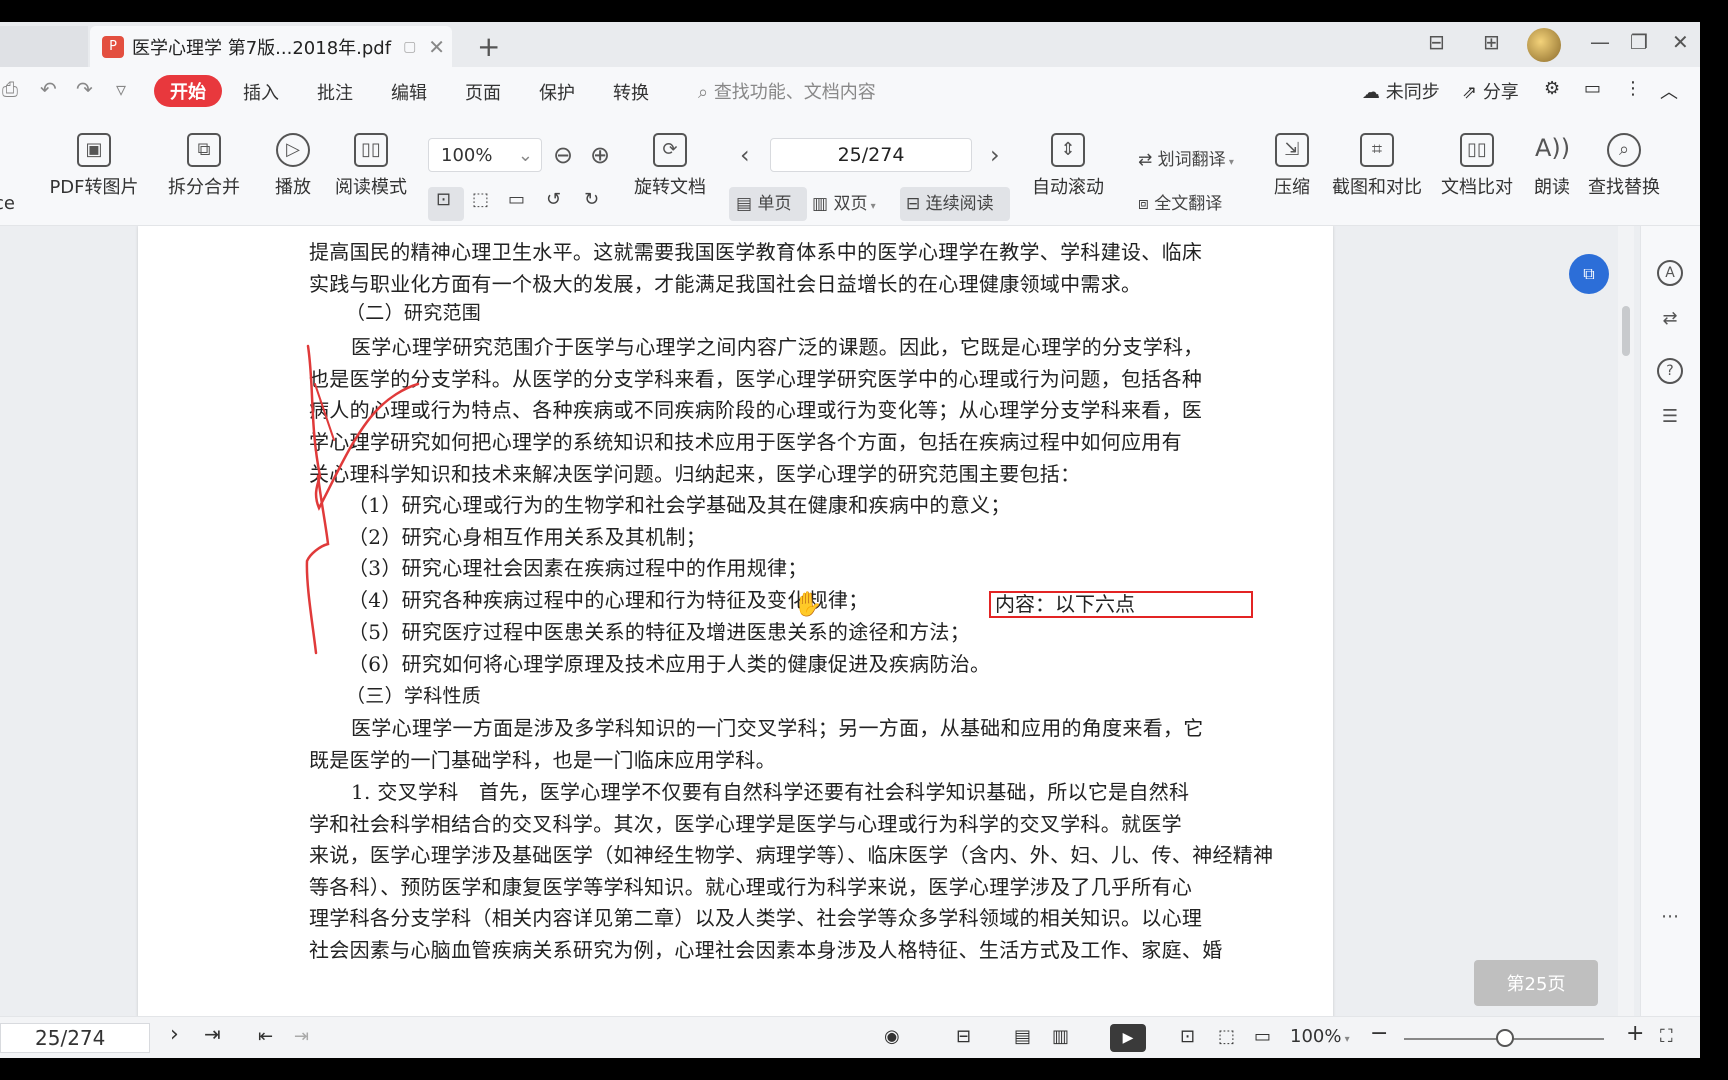 Image resolution: width=1728 pixels, height=1080 pixels. I want to click on split-merge-button: ⧉ 拆分合并, so click(204, 159).